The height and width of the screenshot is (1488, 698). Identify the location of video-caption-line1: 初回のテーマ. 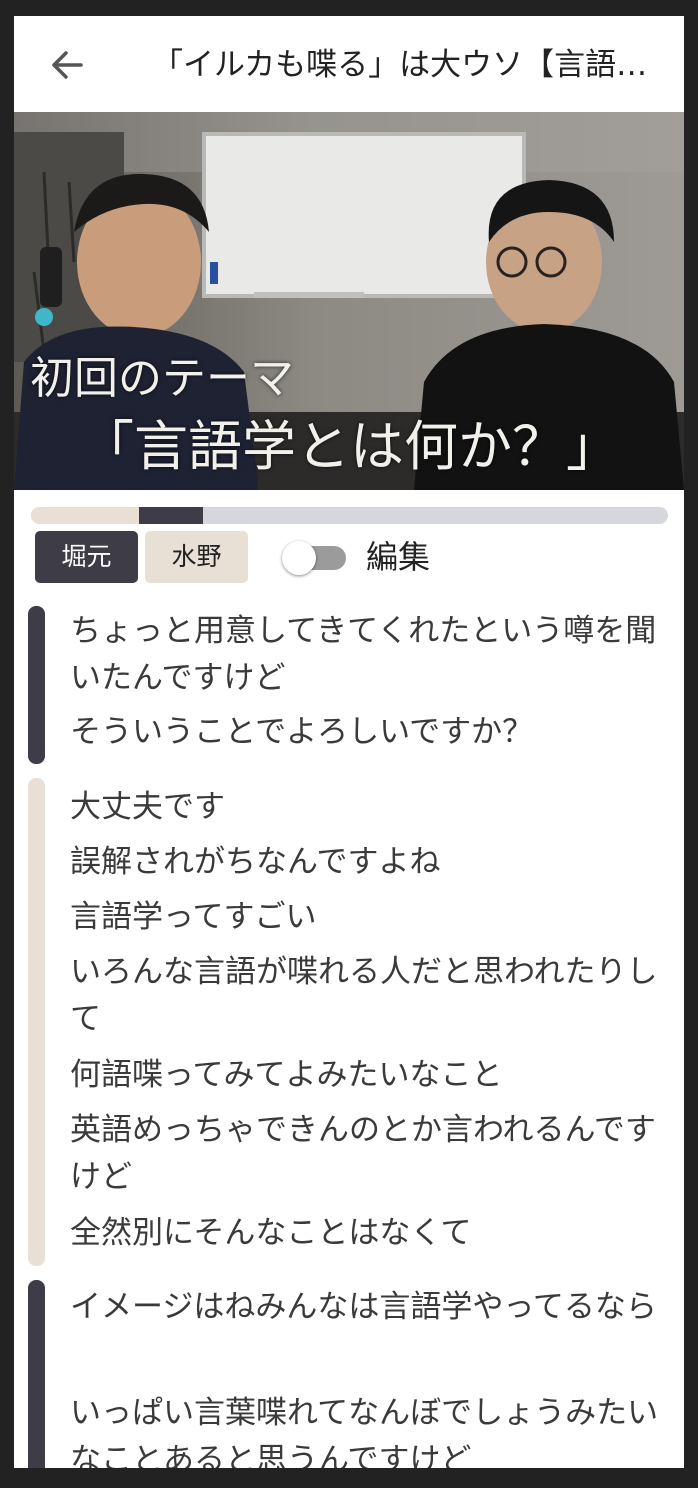
(162, 378).